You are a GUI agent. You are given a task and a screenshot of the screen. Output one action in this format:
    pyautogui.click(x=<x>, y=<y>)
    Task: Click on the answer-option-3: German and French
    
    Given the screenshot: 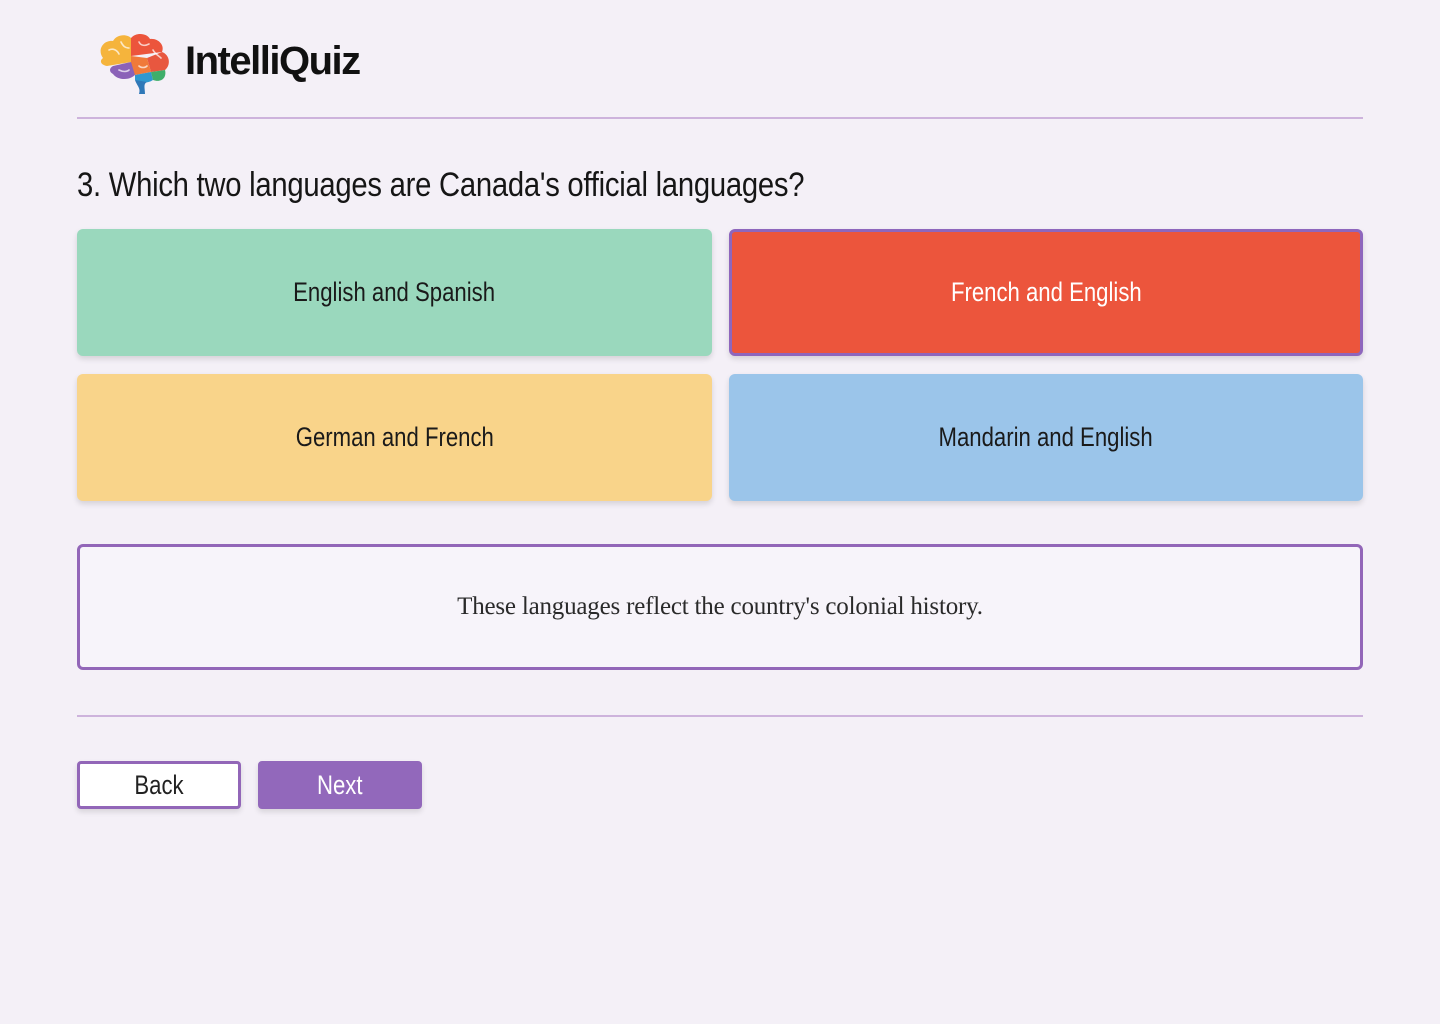 What is the action you would take?
    pyautogui.click(x=394, y=437)
    